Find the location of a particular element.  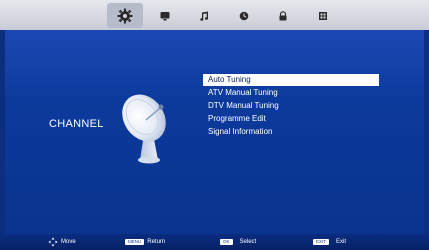

clock-icon is located at coordinates (244, 15).